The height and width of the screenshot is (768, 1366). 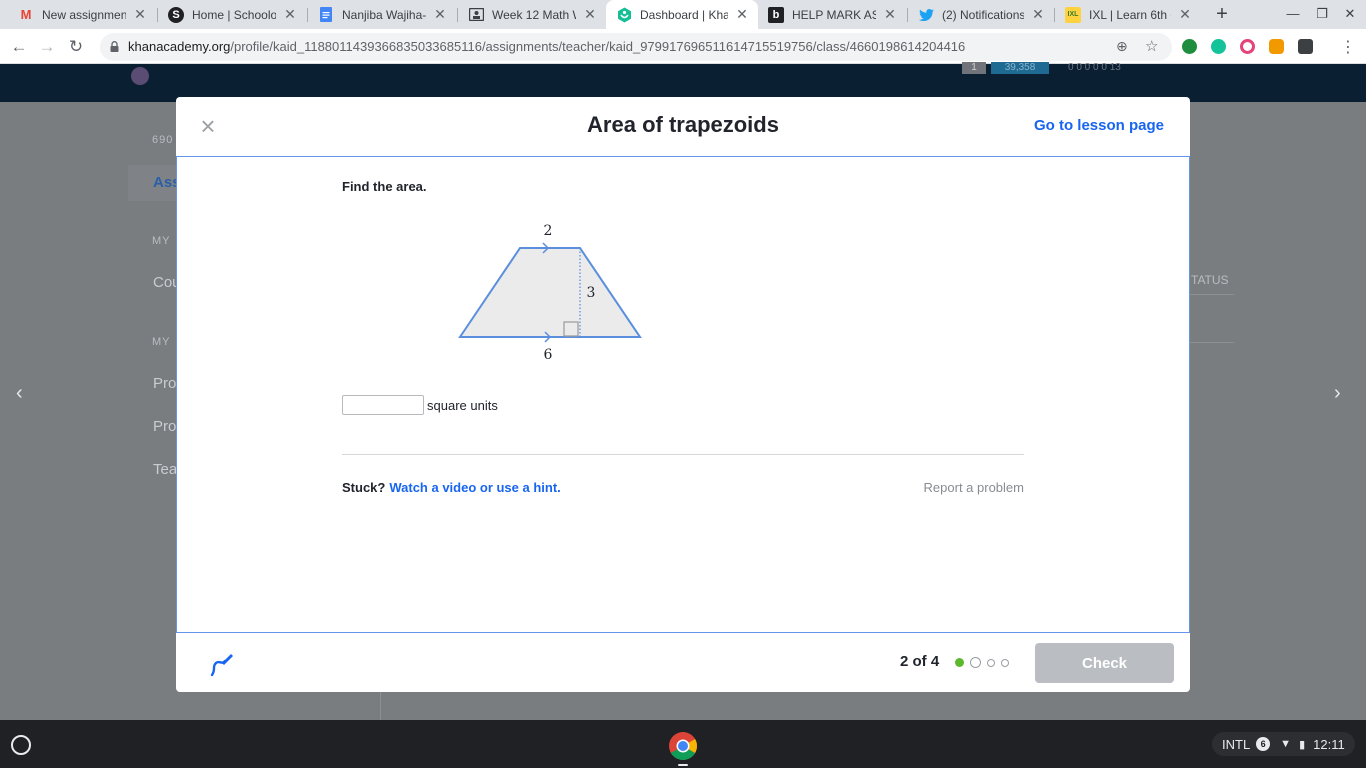 What do you see at coordinates (683, 127) in the screenshot?
I see `modal-header: × Area of trapezoids Go to lesson page` at bounding box center [683, 127].